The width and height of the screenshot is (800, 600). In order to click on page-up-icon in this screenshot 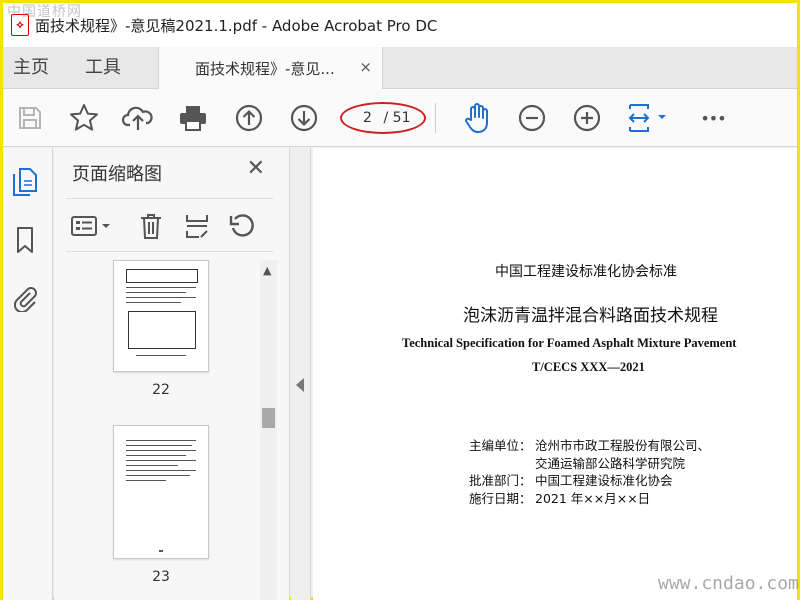, I will do `click(249, 118)`.